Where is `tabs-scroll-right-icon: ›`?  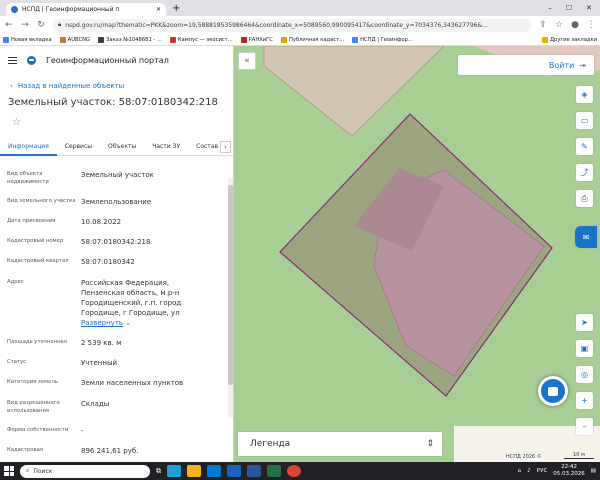 tabs-scroll-right-icon: › is located at coordinates (225, 147).